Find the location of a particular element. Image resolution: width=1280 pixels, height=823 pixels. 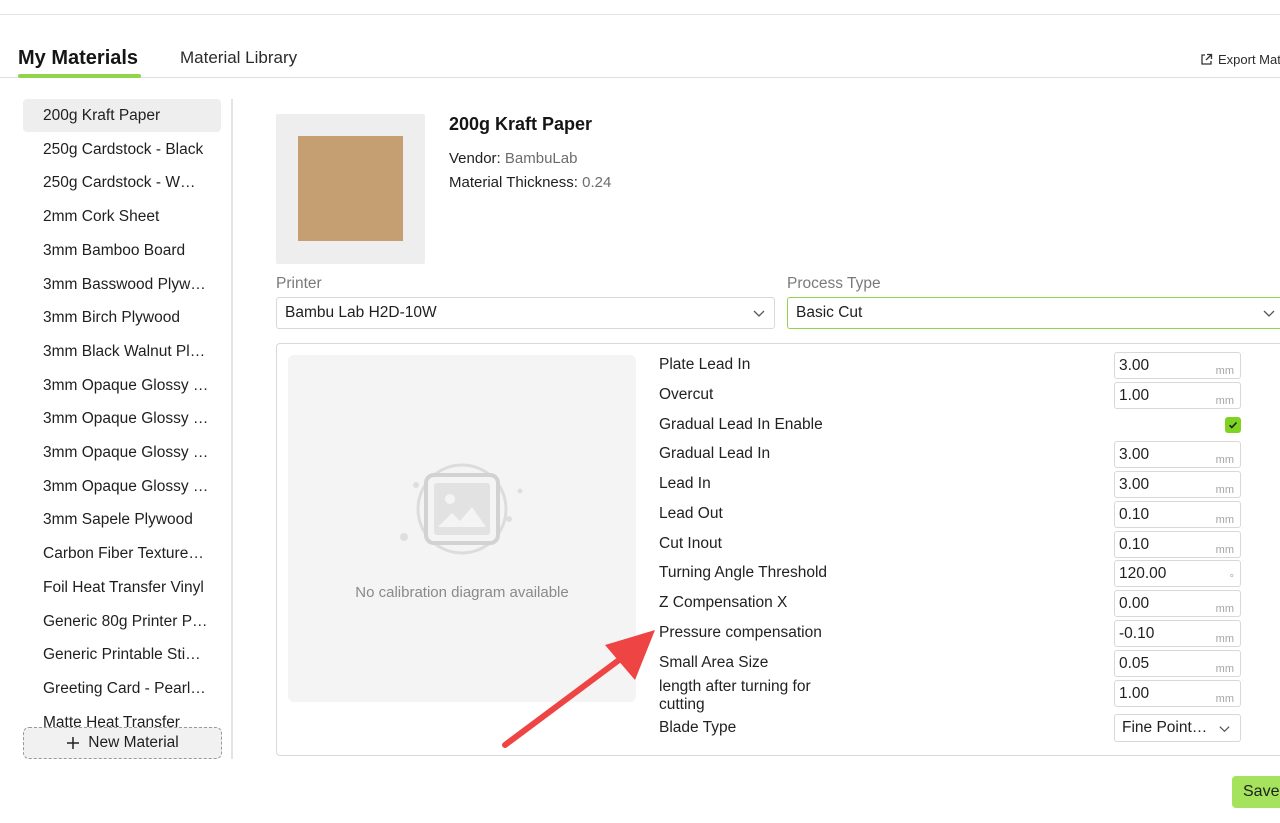

process-type-value: Basic Cut is located at coordinates (829, 312).